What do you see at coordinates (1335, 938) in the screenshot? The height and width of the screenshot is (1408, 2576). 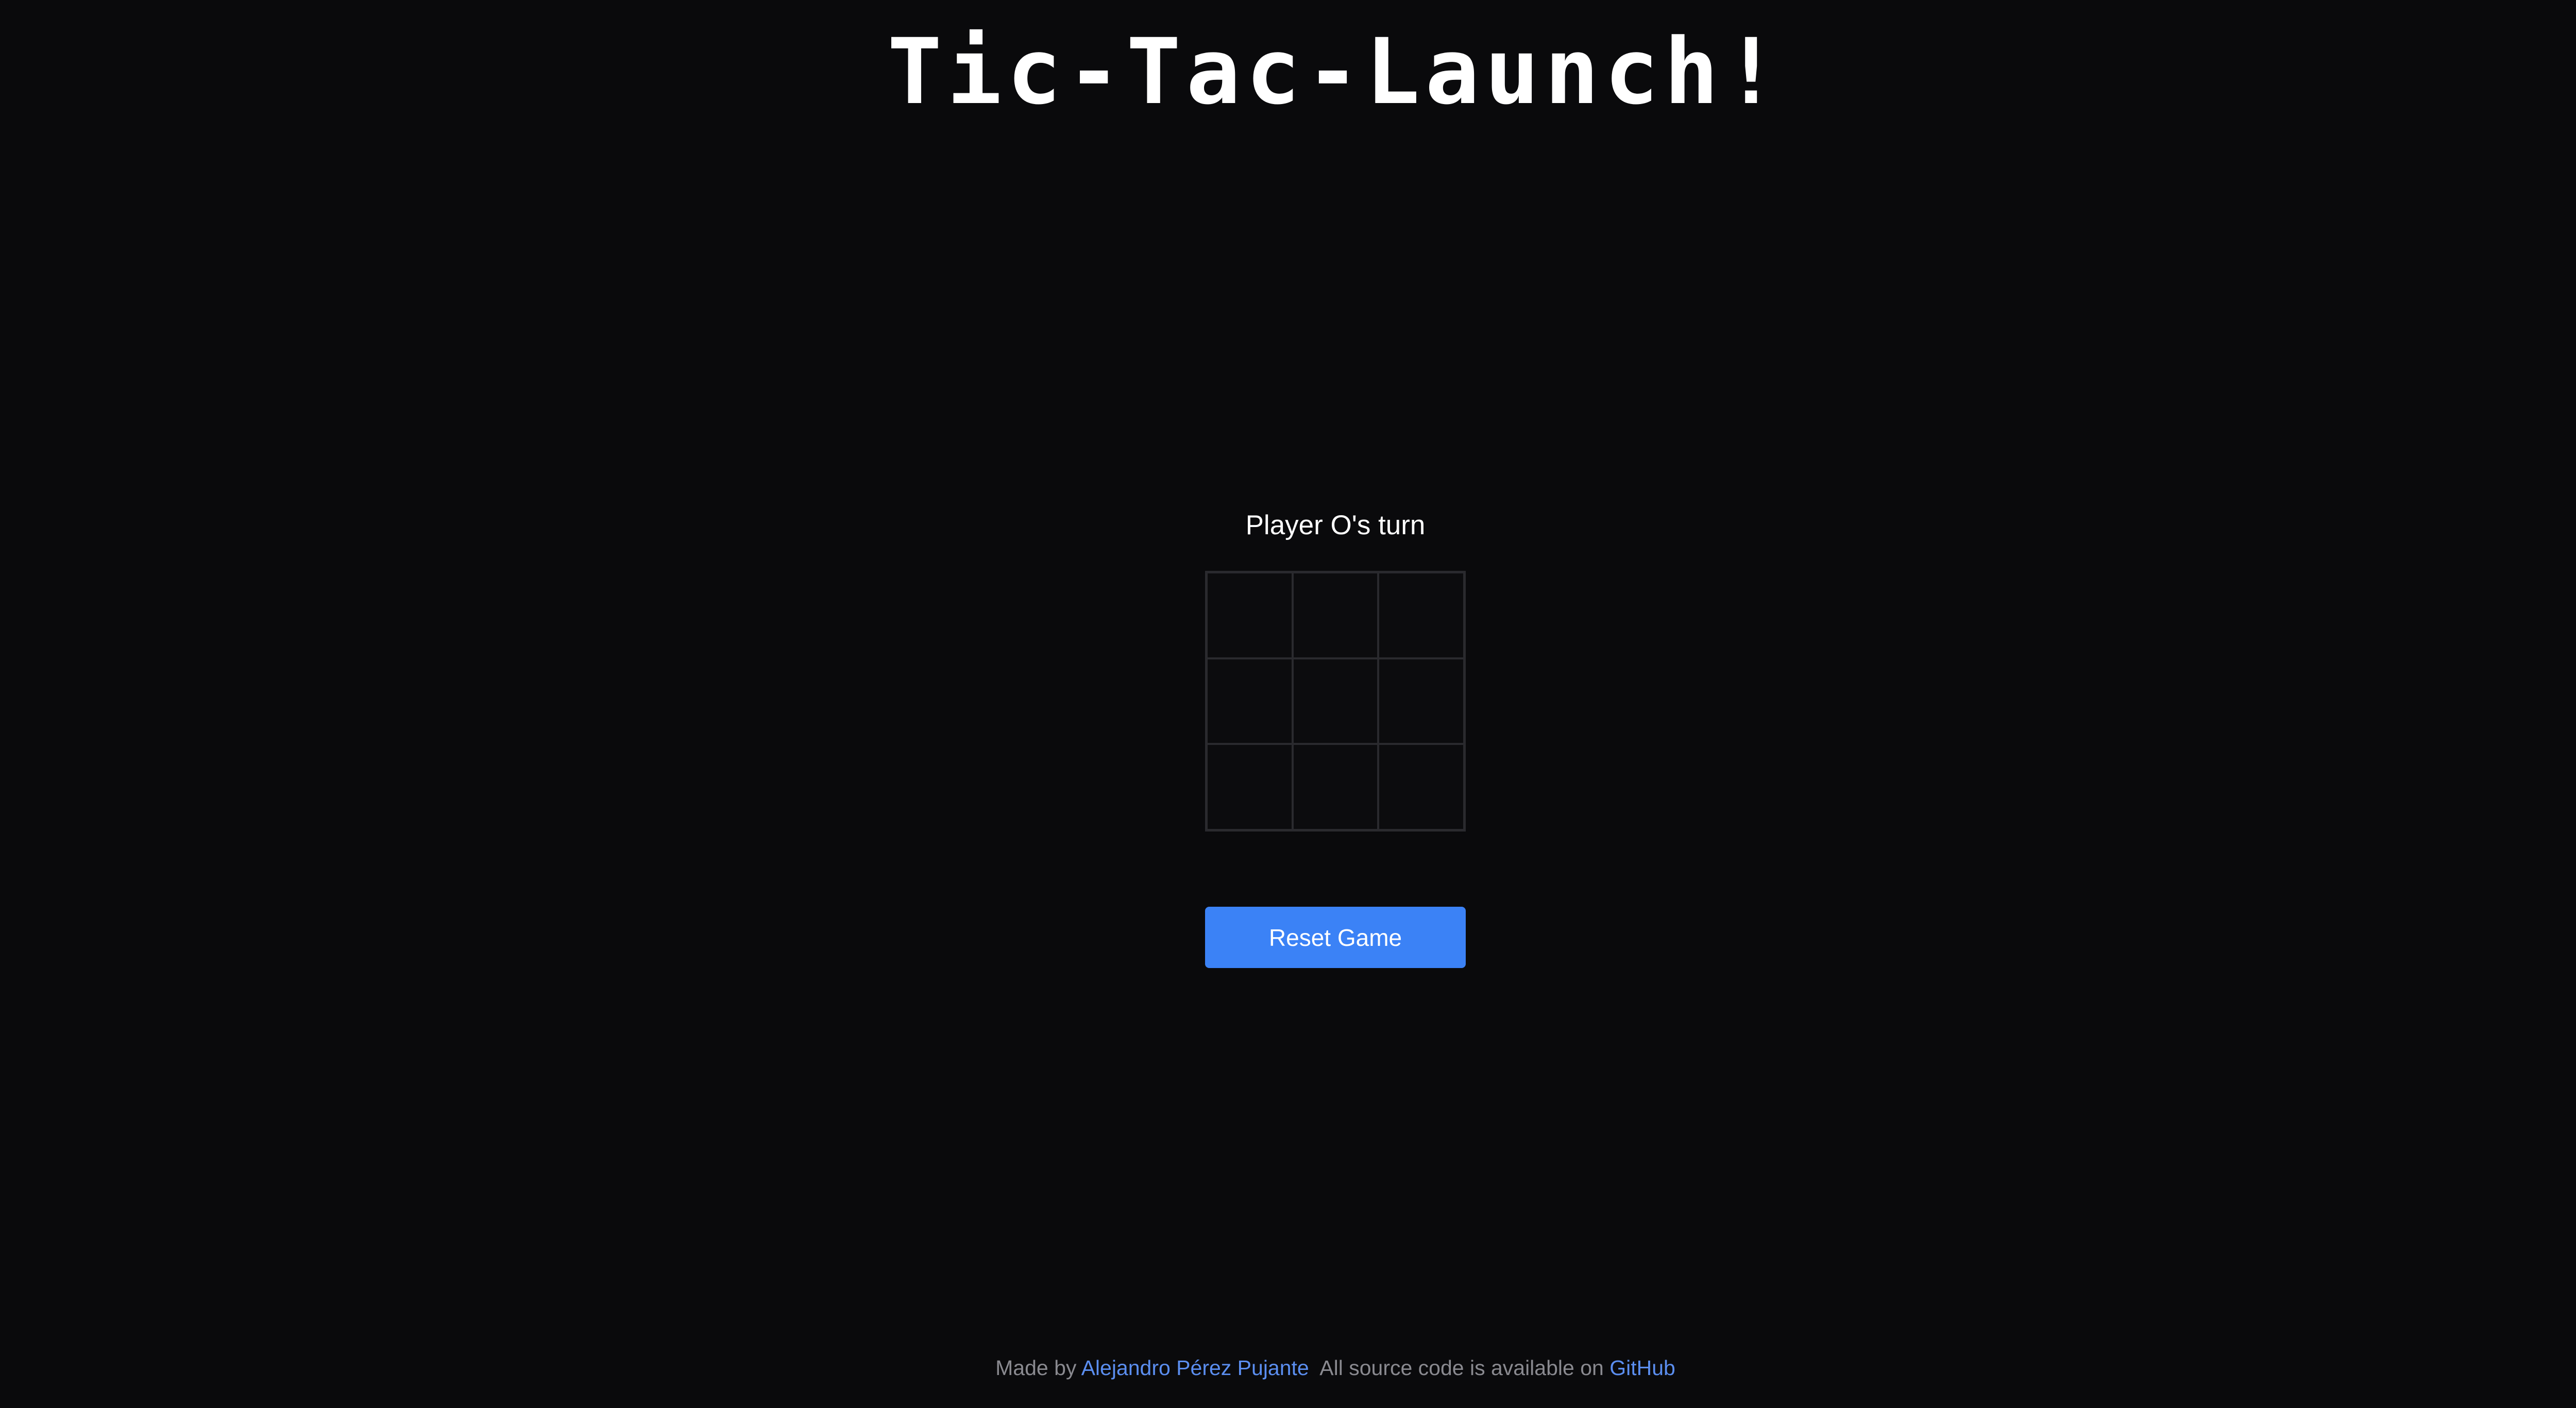 I see `reset-game-button: Reset Game` at bounding box center [1335, 938].